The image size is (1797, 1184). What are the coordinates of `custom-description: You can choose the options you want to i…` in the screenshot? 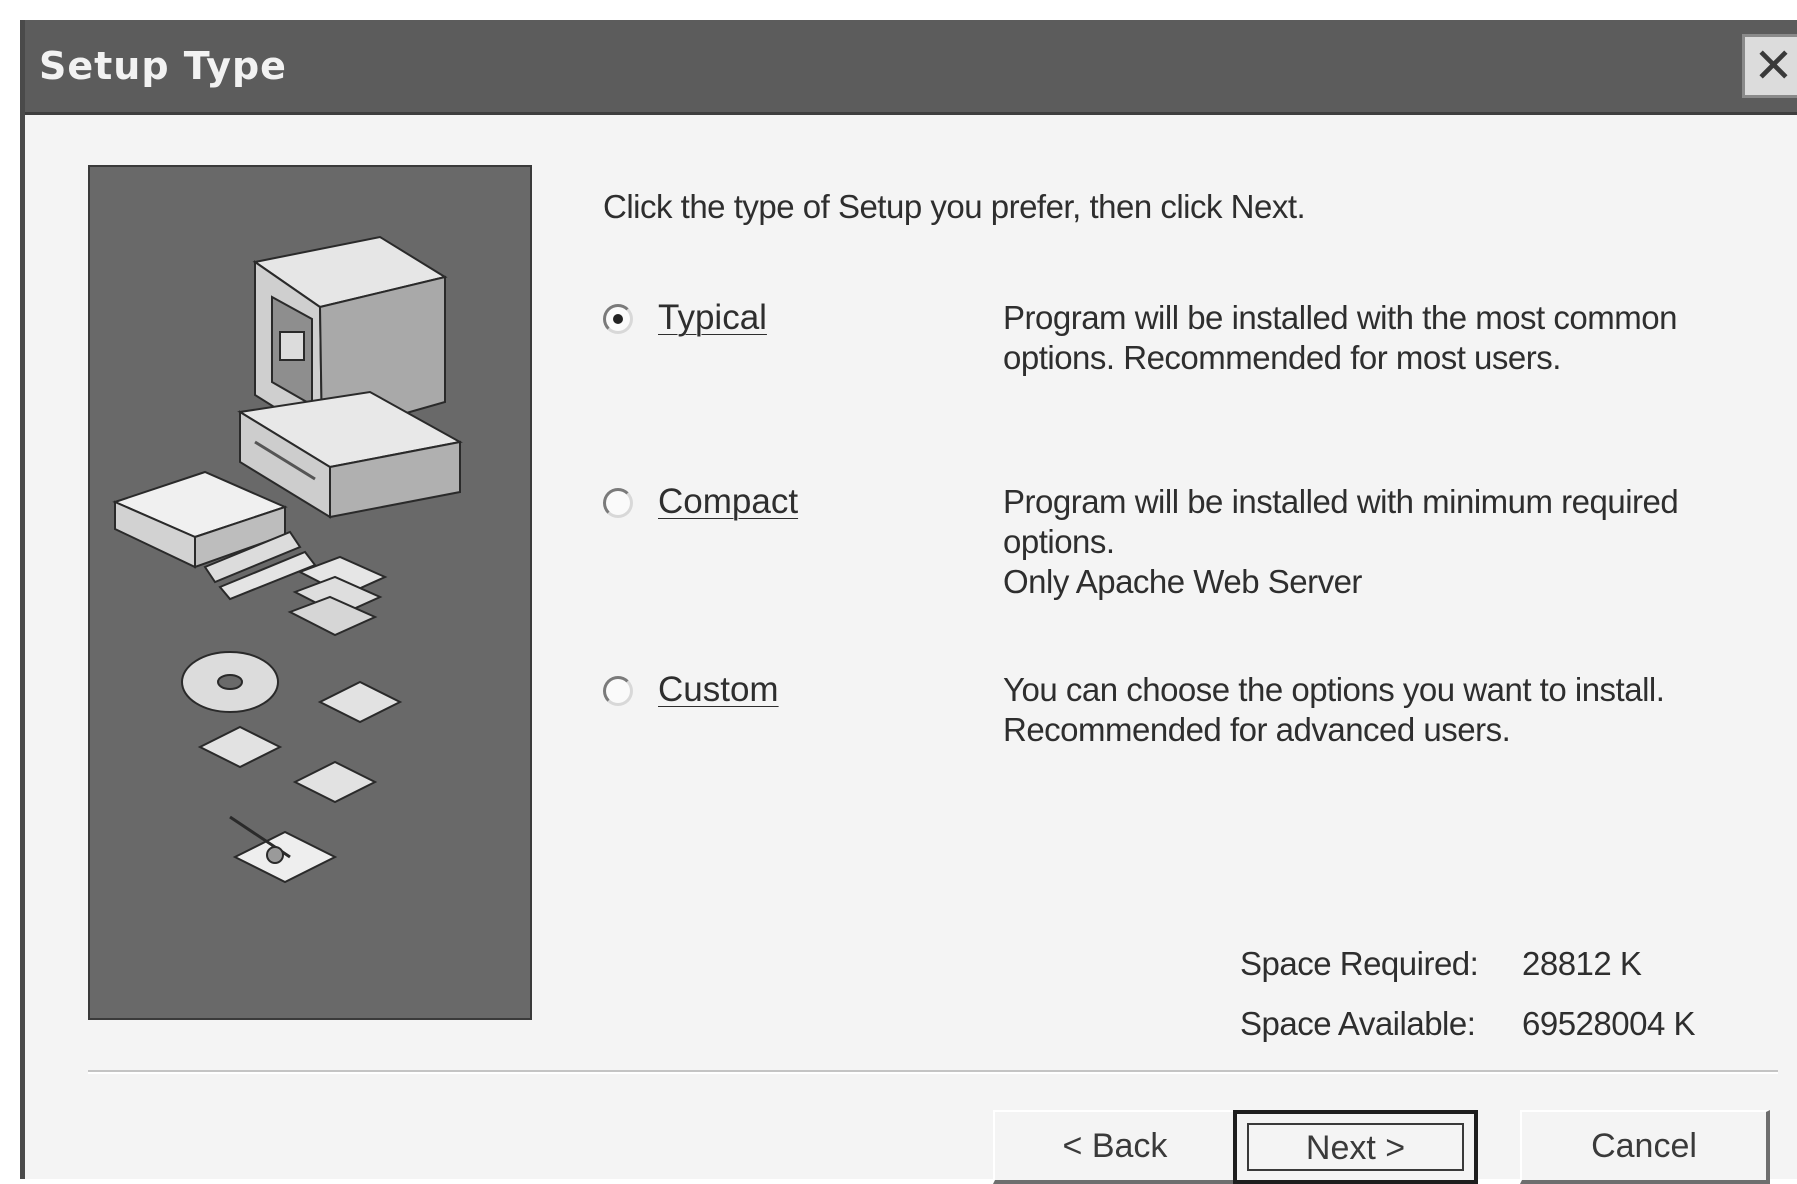 It's located at (1334, 709).